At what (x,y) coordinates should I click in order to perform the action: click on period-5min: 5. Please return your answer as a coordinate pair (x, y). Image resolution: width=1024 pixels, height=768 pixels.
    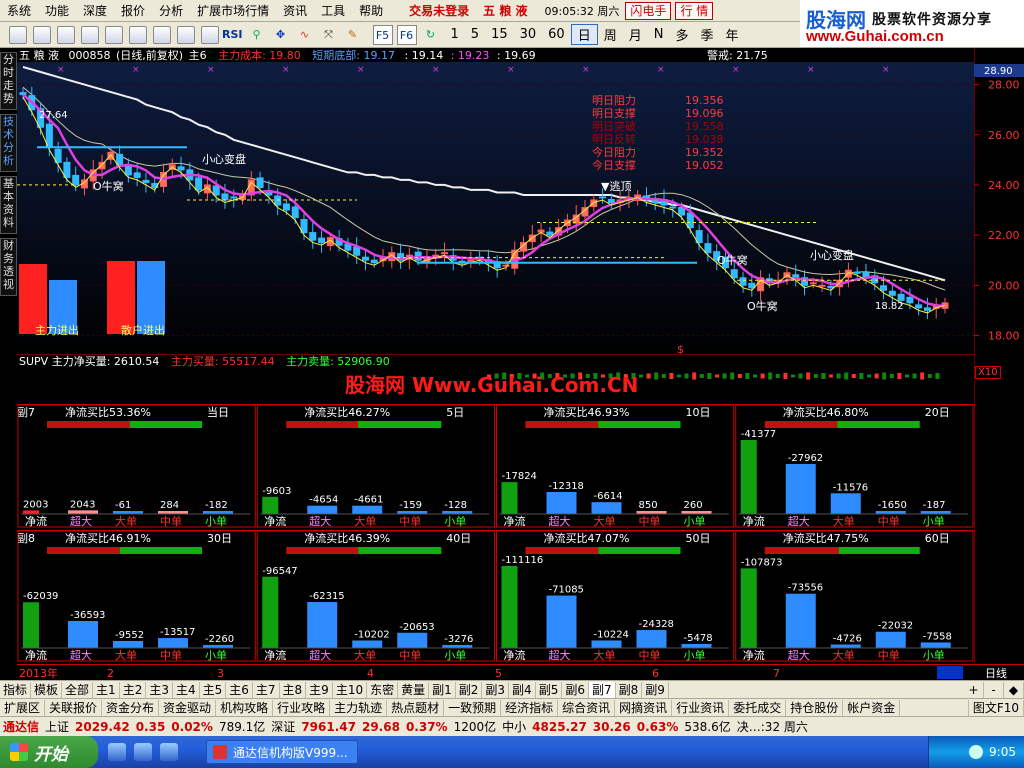
    Looking at the image, I should click on (475, 34).